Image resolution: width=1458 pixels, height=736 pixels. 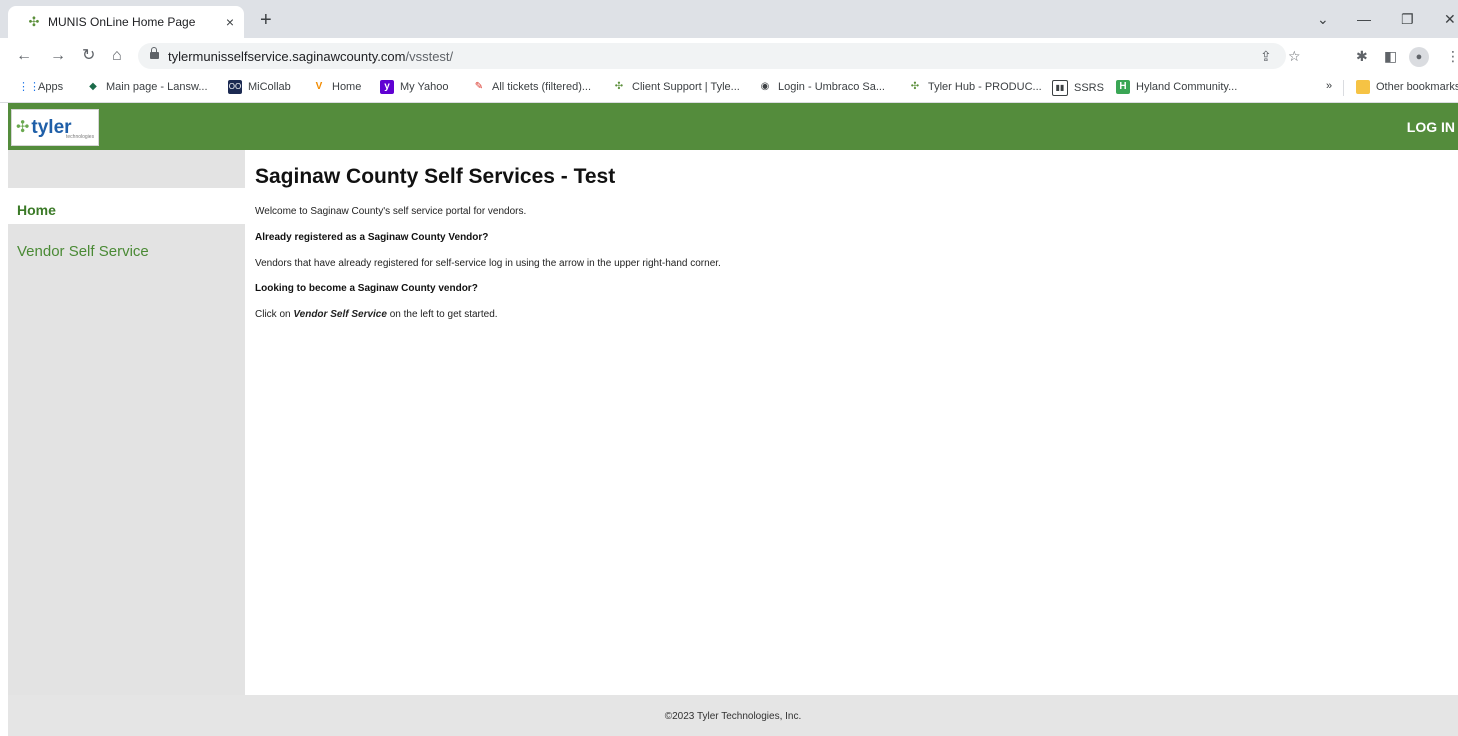 I want to click on browser-tab: ✣ MUNIS OnLine Home Page ×, so click(x=126, y=22).